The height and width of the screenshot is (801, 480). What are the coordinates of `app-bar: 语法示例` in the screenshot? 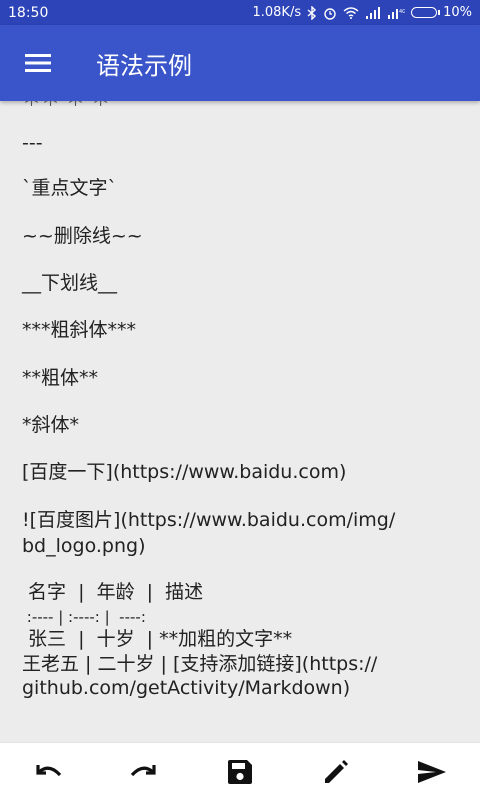 It's located at (240, 63).